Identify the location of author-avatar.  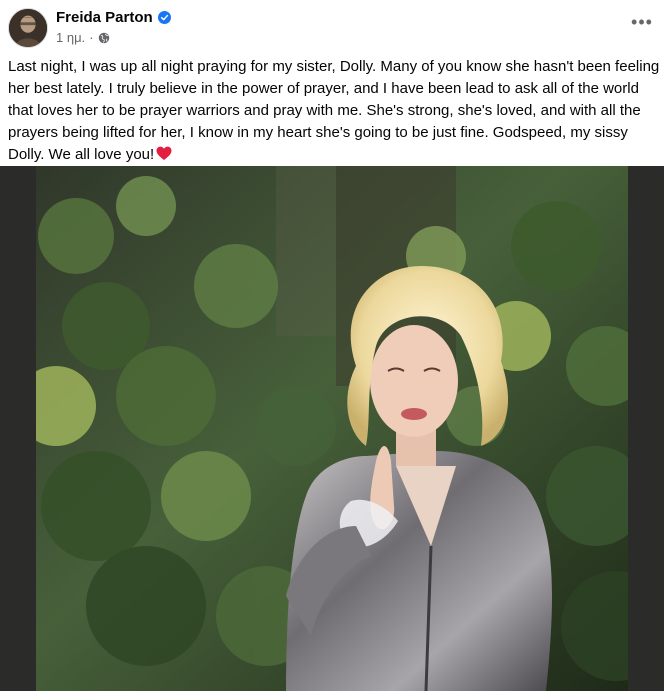
(28, 28).